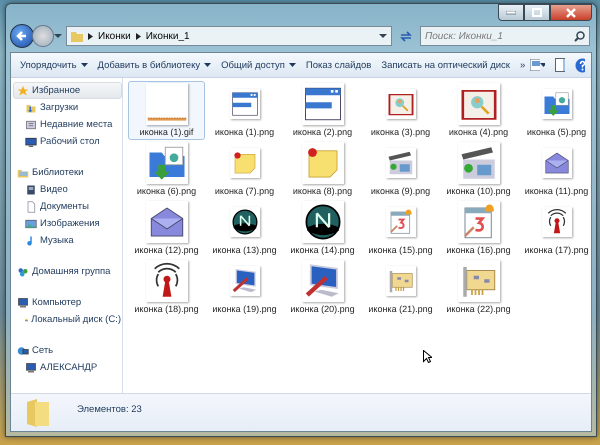 Image resolution: width=600 pixels, height=445 pixels. What do you see at coordinates (67, 367) in the screenshot?
I see `sidebar-item: АЛЕКСАНДР` at bounding box center [67, 367].